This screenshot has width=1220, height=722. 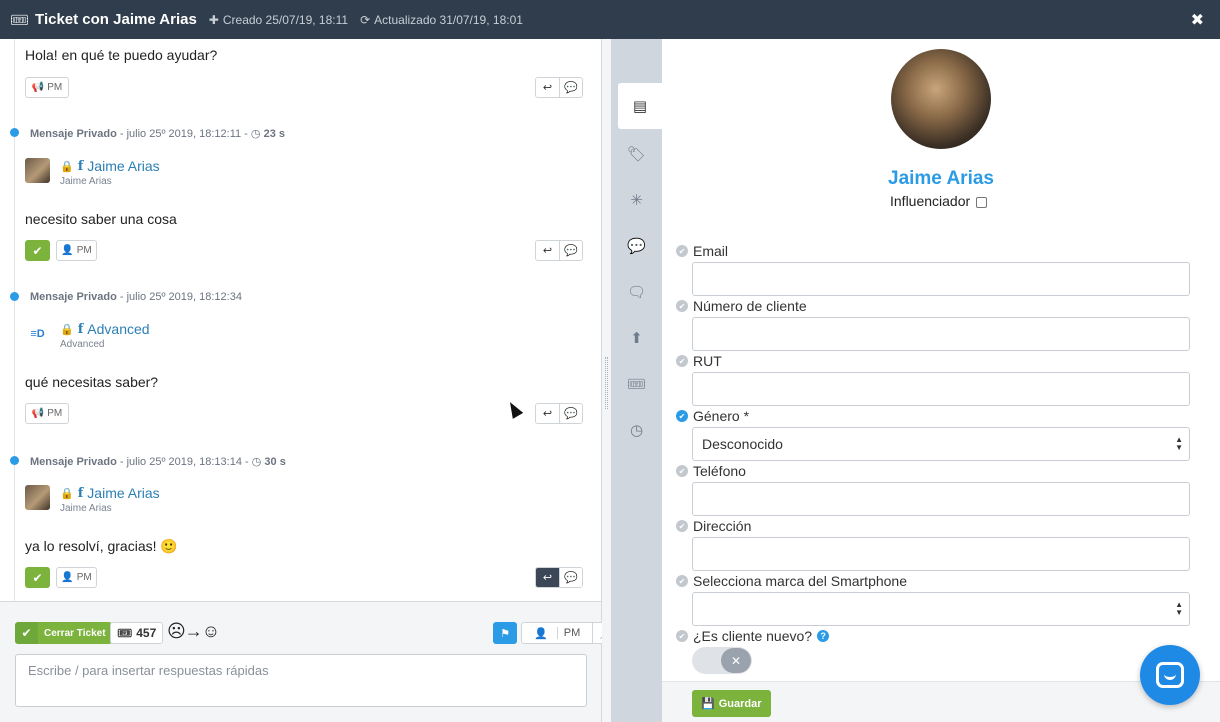 What do you see at coordinates (285, 19) in the screenshot?
I see `created-date: Creado 25/07/19, 18:11` at bounding box center [285, 19].